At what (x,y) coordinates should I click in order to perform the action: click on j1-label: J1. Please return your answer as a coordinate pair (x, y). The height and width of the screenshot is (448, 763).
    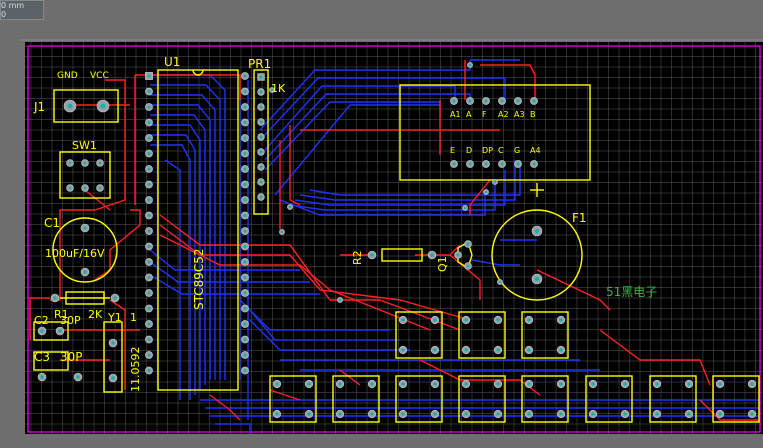
    Looking at the image, I should click on (39, 107).